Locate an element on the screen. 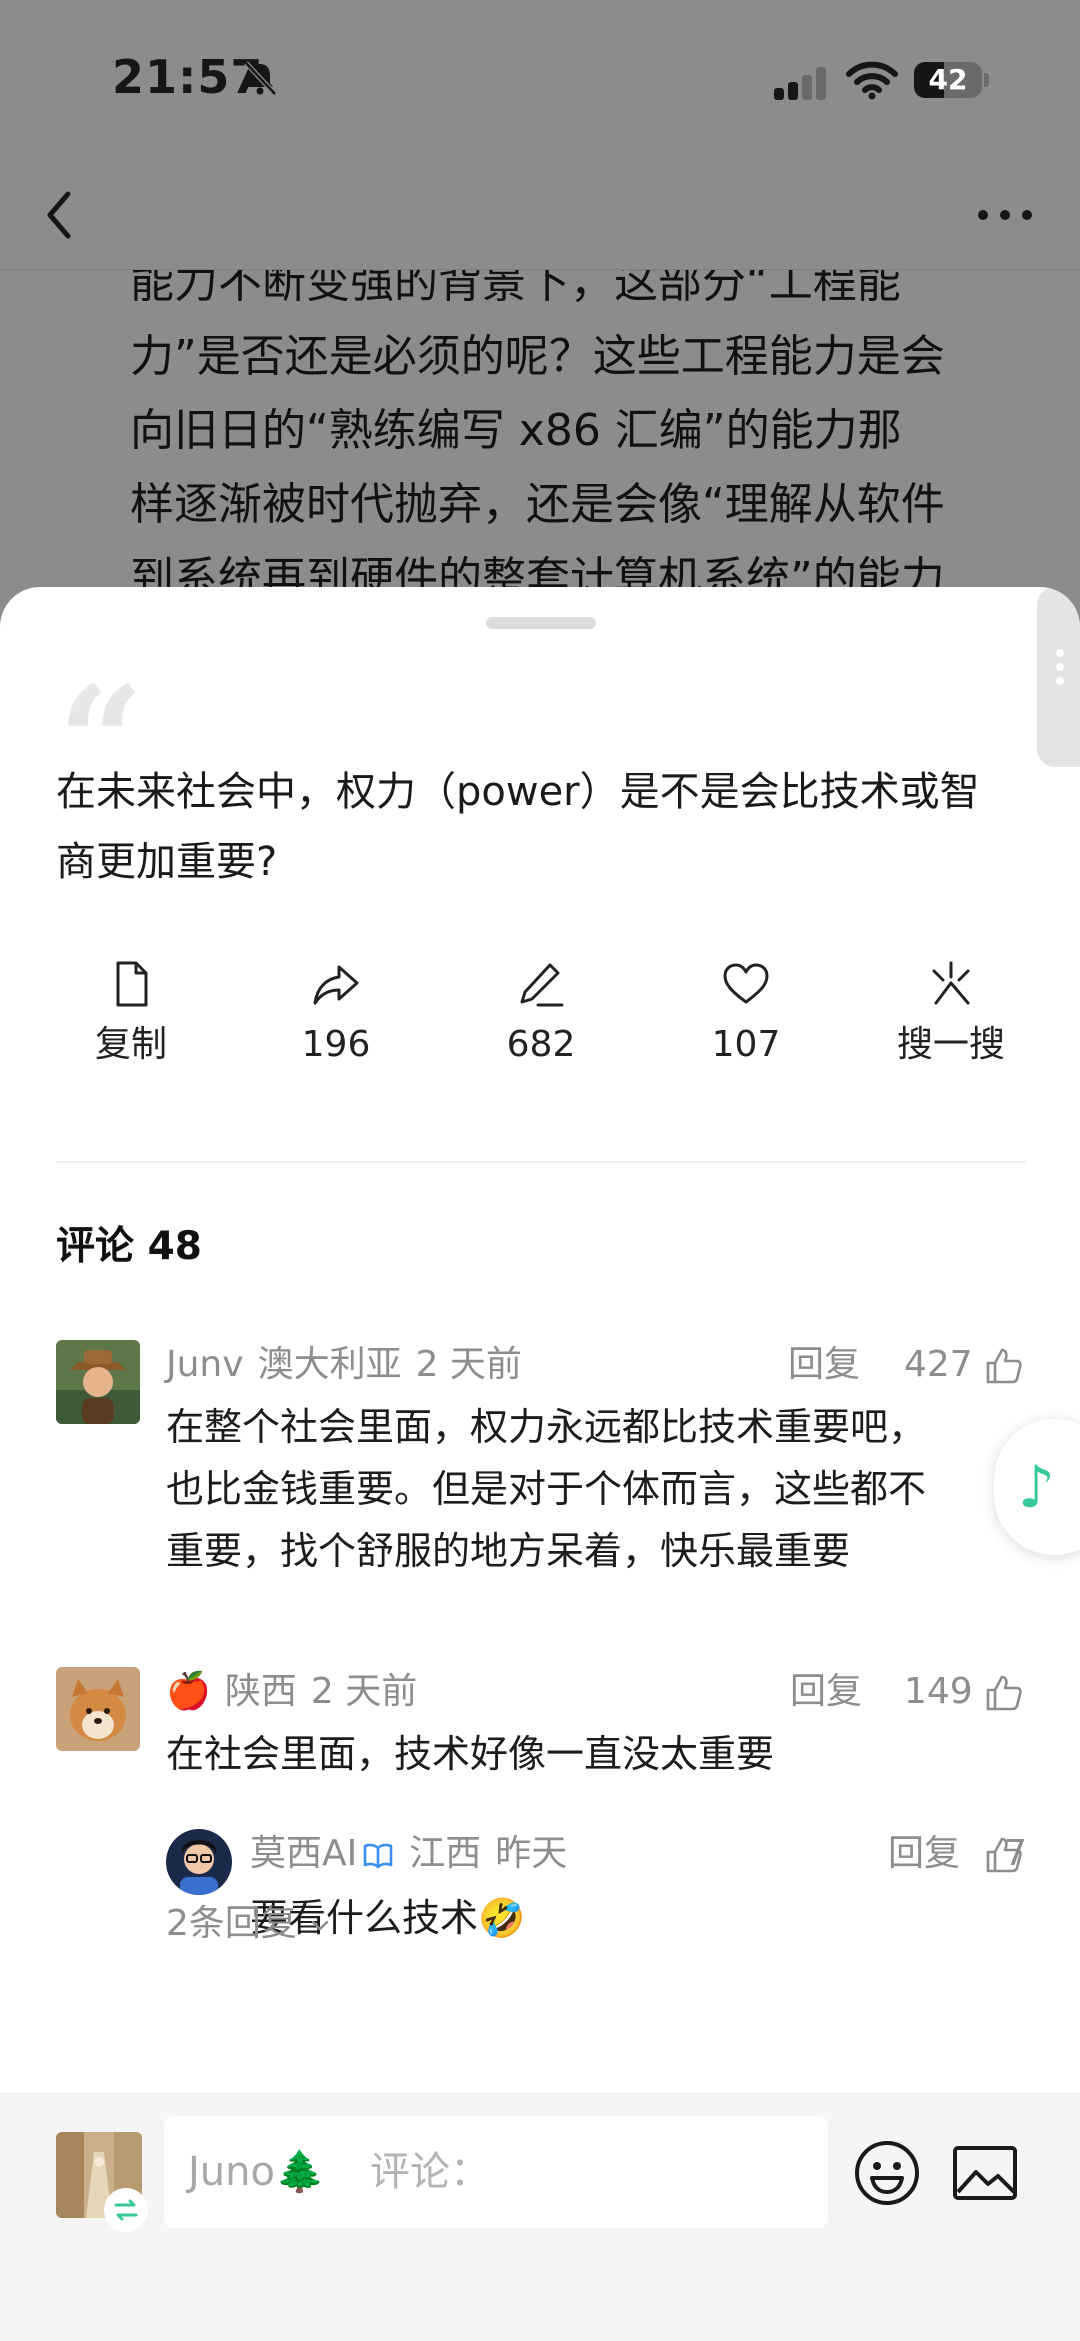 The image size is (1080, 2341). annotate-button: 682 is located at coordinates (541, 1017).